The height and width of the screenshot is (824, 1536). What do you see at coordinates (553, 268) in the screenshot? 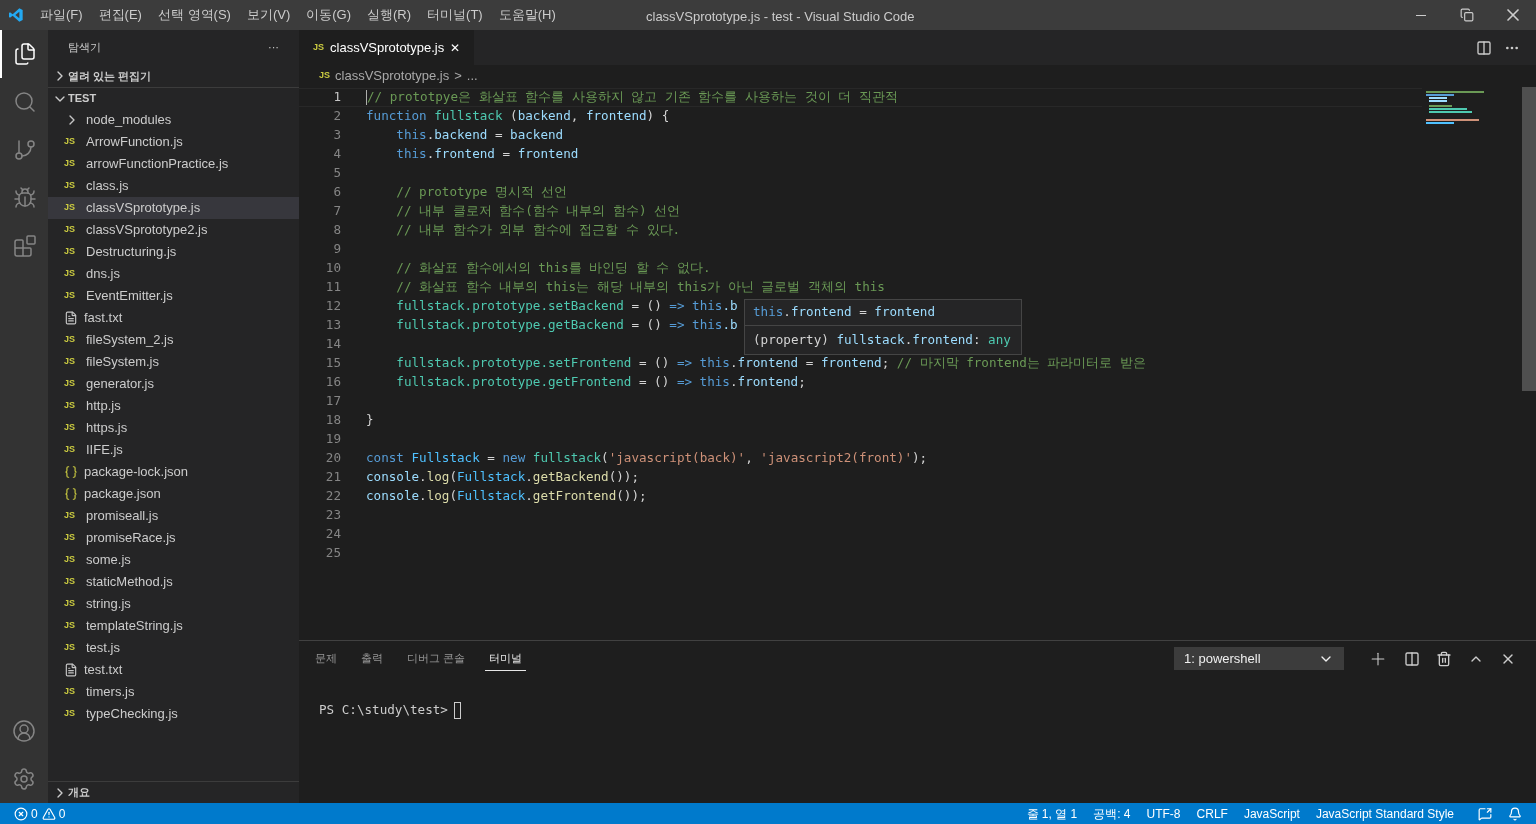
I see `code-line: // 화살표 함수에서의 this를 바인딩 할 수 없다.` at bounding box center [553, 268].